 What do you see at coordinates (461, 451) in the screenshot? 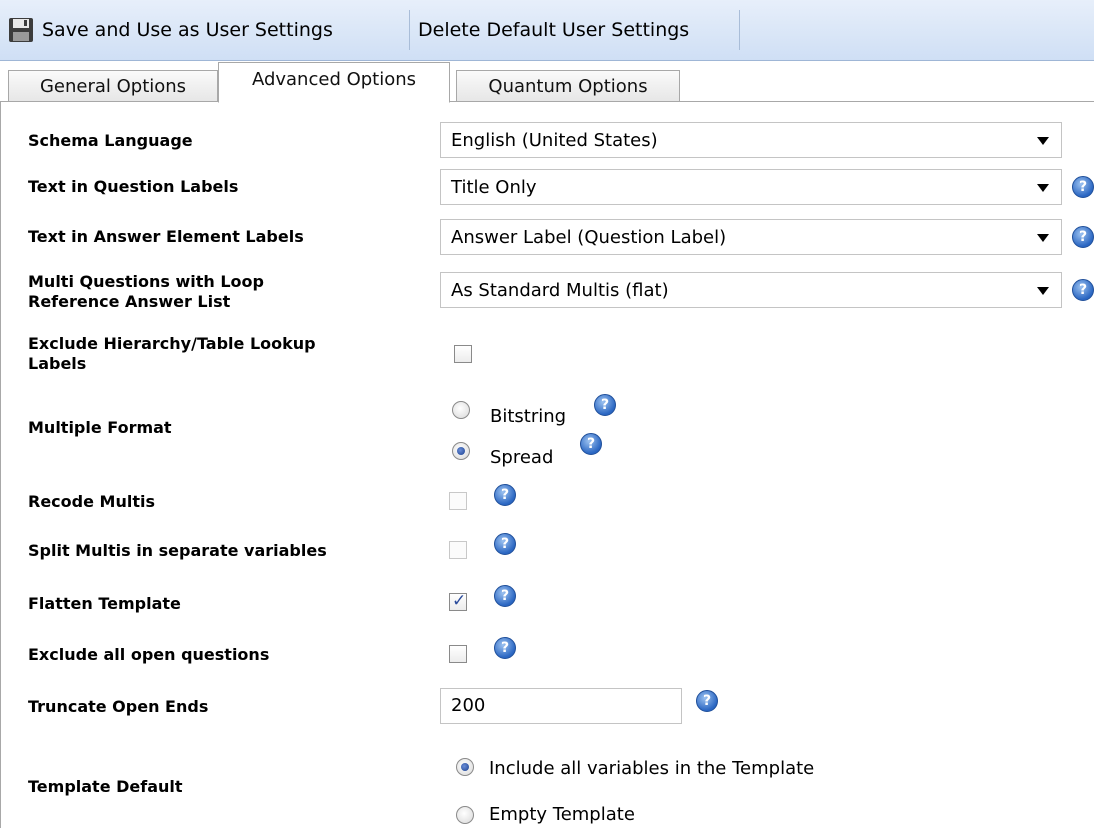
I see `spread-radio` at bounding box center [461, 451].